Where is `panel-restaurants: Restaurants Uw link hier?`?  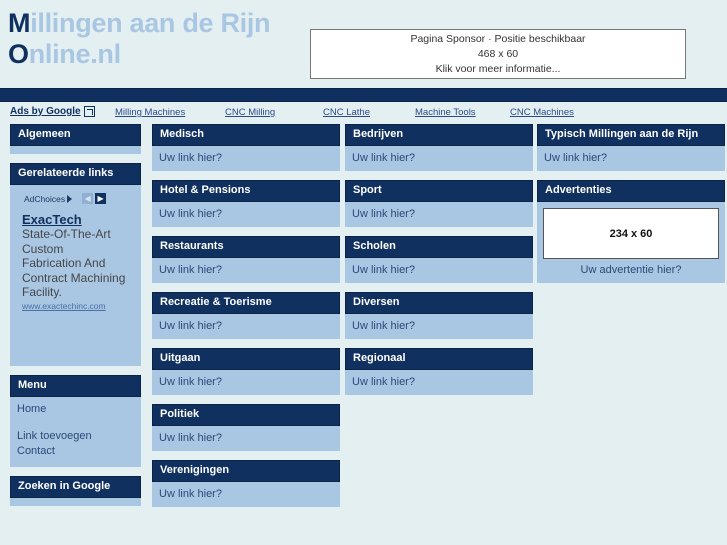
panel-restaurants: Restaurants Uw link hier? is located at coordinates (246, 259).